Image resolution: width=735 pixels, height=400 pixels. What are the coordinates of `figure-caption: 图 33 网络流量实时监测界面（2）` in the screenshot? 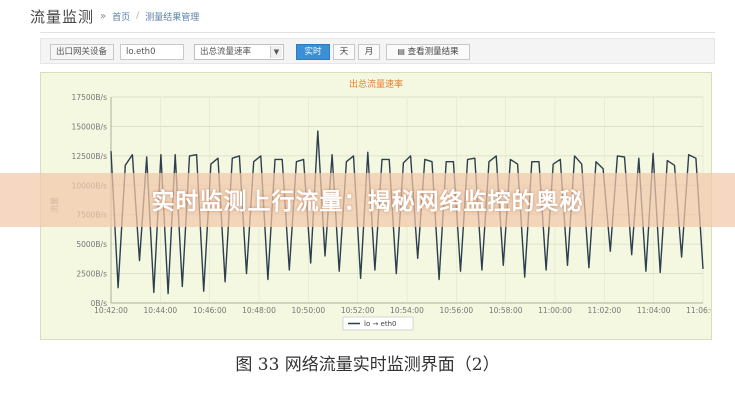 It's located at (367, 365).